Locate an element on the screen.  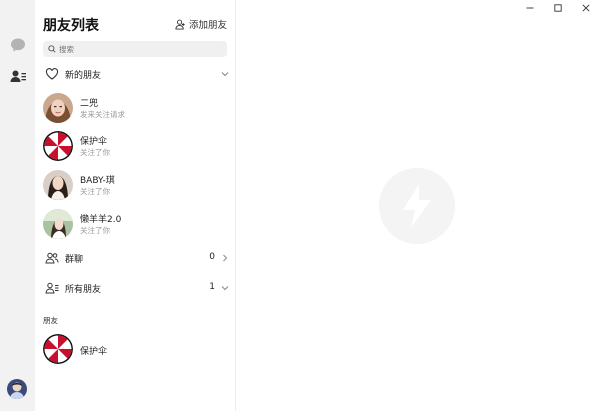
friend-request-item: 懒羊羊2.0 关注了你 is located at coordinates (135, 225).